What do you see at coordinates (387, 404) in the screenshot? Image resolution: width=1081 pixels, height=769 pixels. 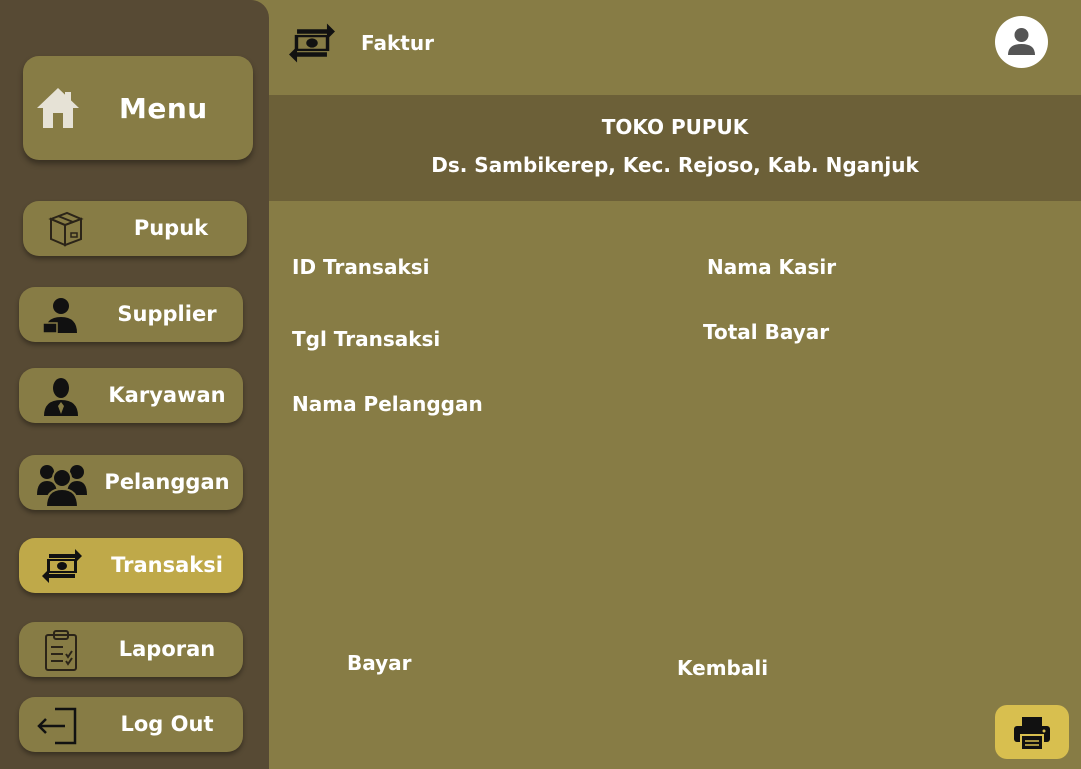 I see `nama-pelanggan-label: Nama Pelanggan` at bounding box center [387, 404].